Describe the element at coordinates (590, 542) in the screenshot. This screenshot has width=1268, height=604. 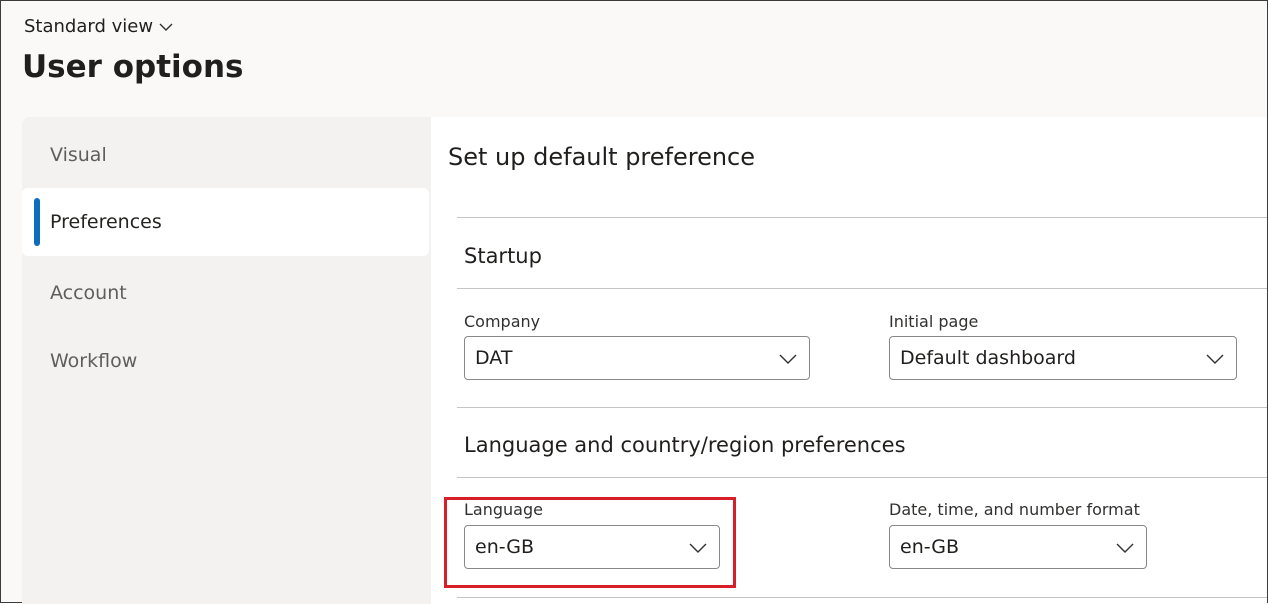
I see `language-highlight-box` at that location.